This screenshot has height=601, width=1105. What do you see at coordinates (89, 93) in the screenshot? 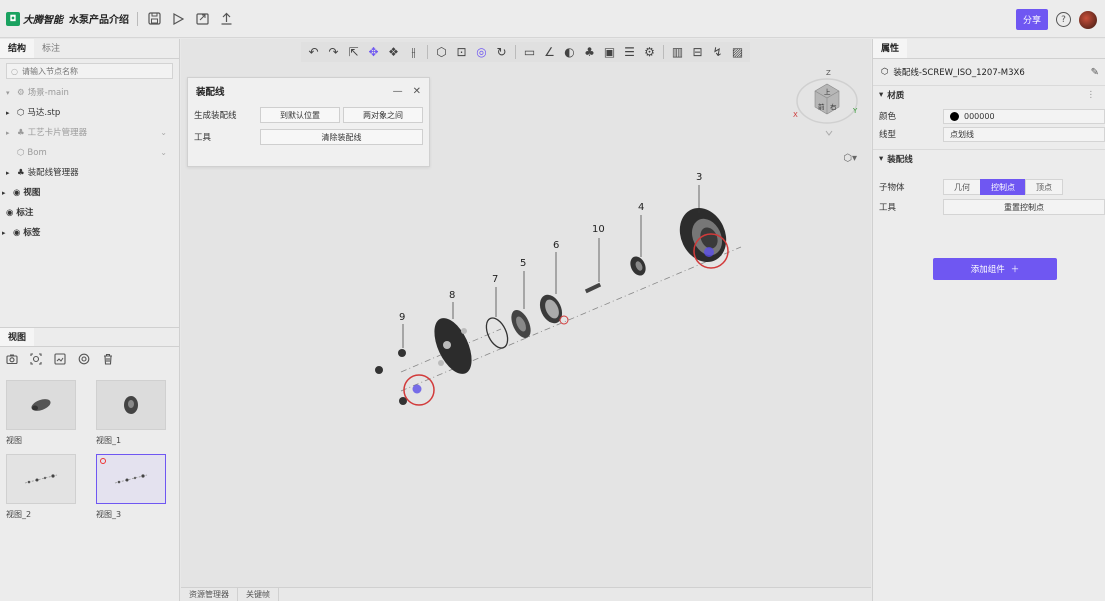
I see `tree-item-scene: ▾ ⚙ 场景-main` at bounding box center [89, 93].